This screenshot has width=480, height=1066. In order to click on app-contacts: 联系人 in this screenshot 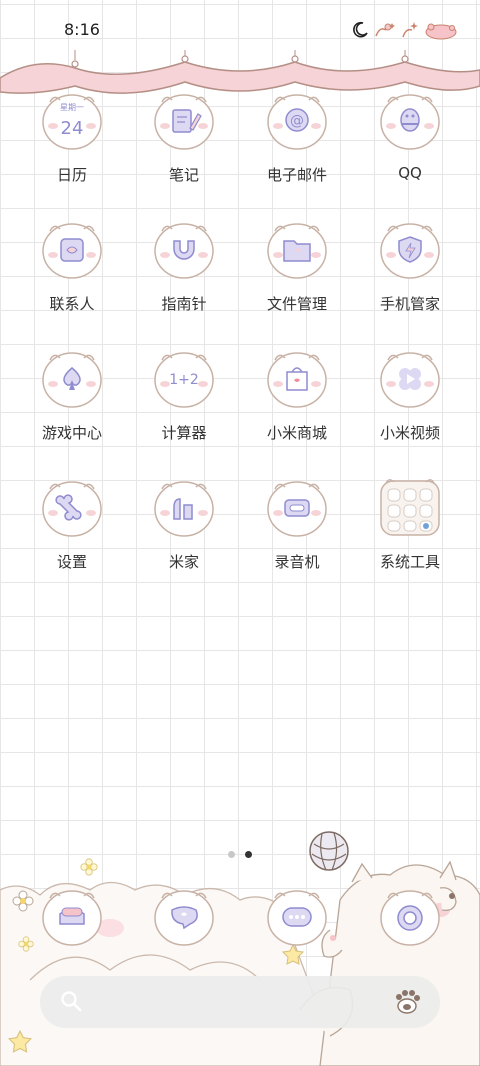, I will do `click(72, 277)`.